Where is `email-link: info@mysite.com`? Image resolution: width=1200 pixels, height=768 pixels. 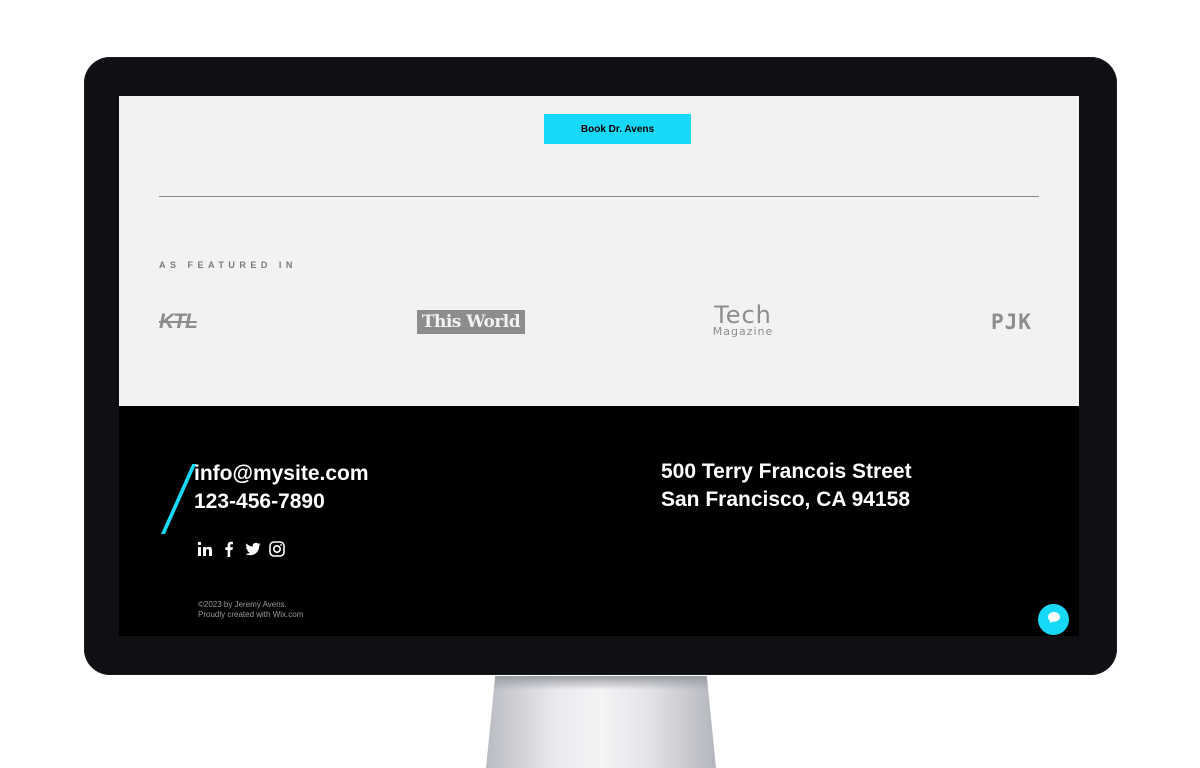
email-link: info@mysite.com is located at coordinates (281, 474).